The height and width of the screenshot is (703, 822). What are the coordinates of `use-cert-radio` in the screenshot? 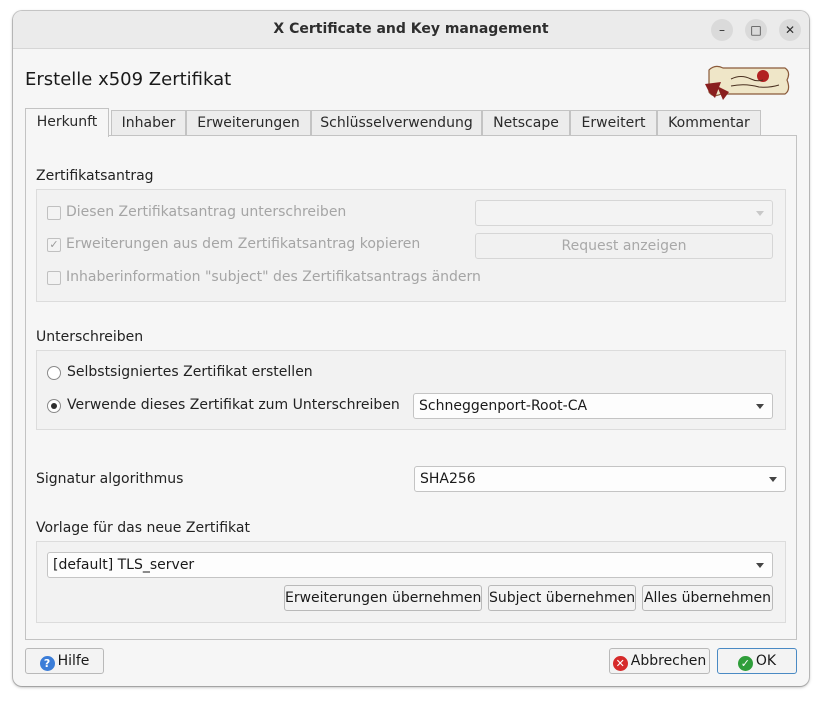 It's located at (54, 406).